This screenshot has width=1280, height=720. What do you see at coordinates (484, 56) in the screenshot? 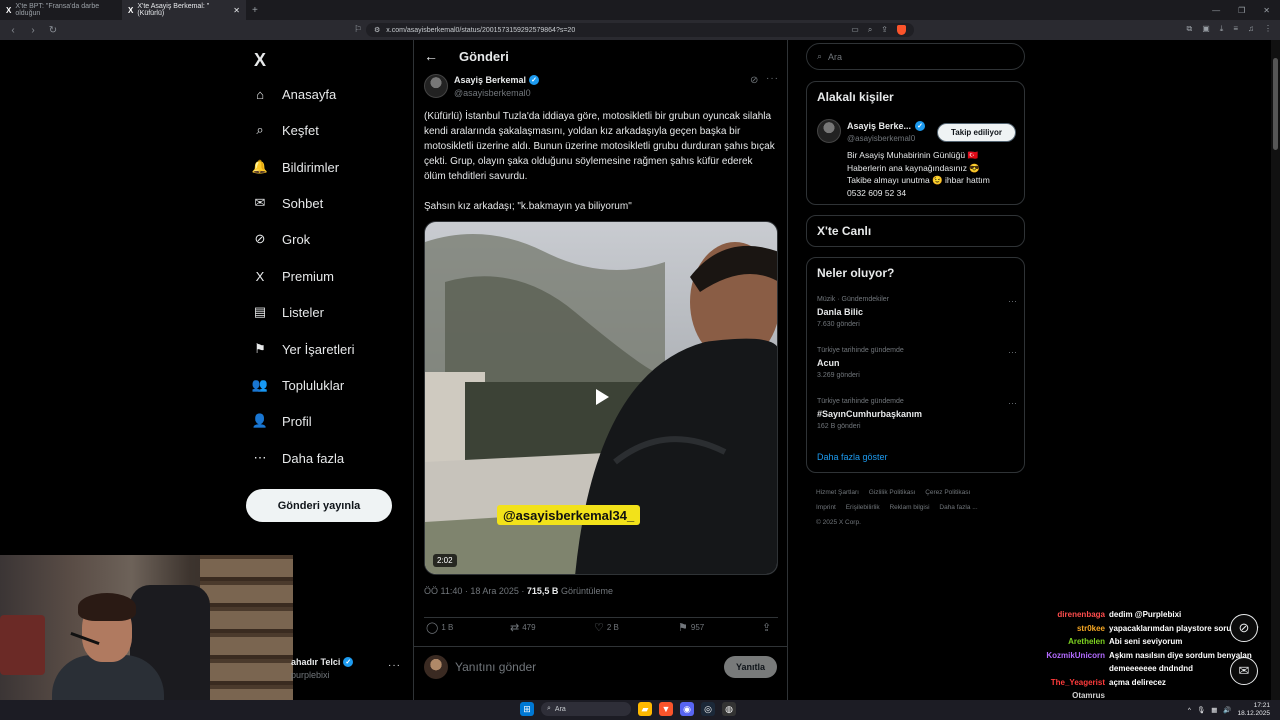
I see `page-title: Gönderi` at bounding box center [484, 56].